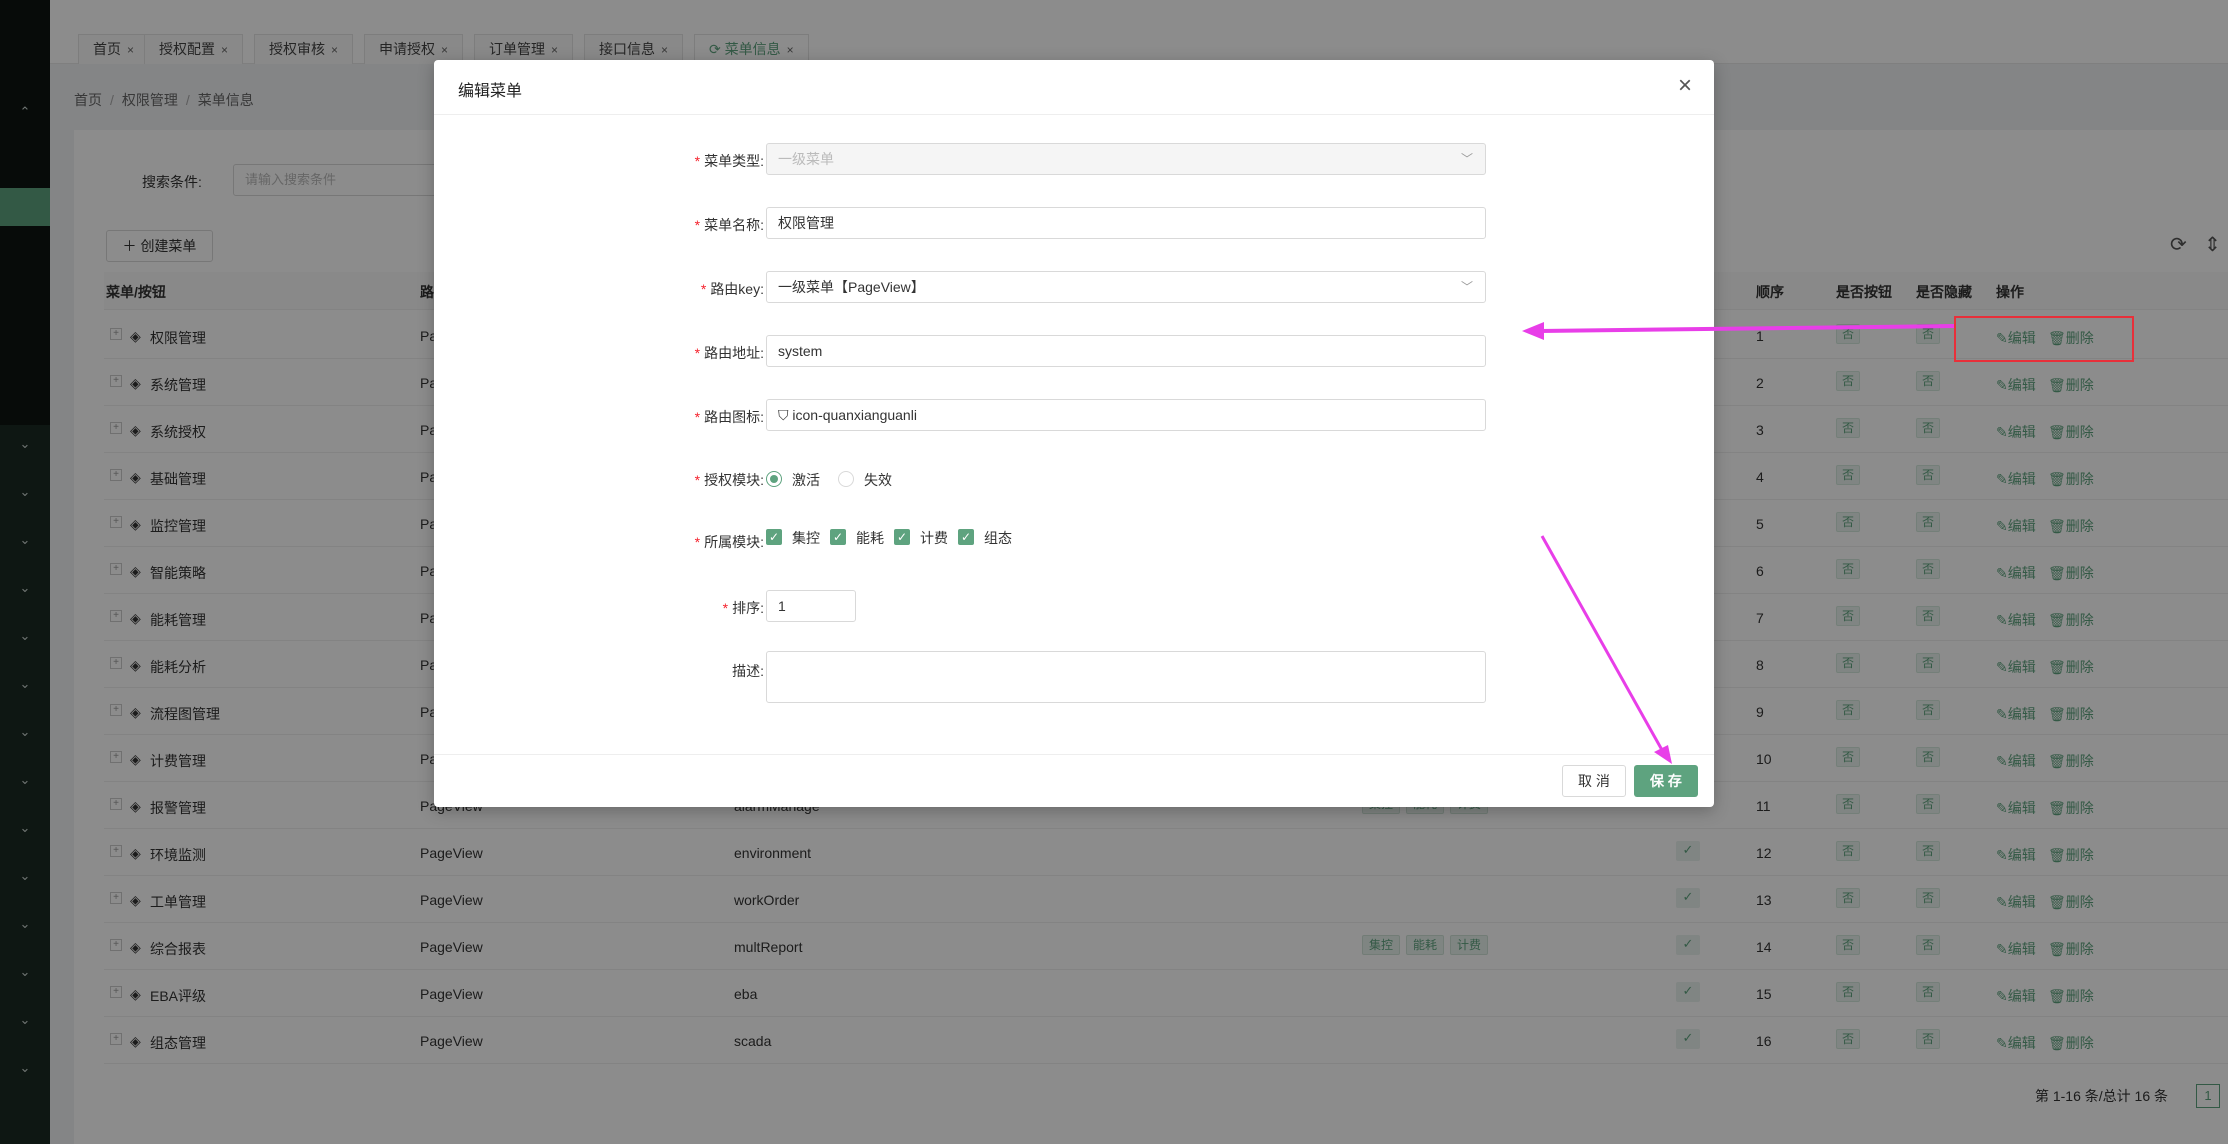 This screenshot has width=2228, height=1144. Describe the element at coordinates (1663, 754) in the screenshot. I see `arrowhead-down` at that location.